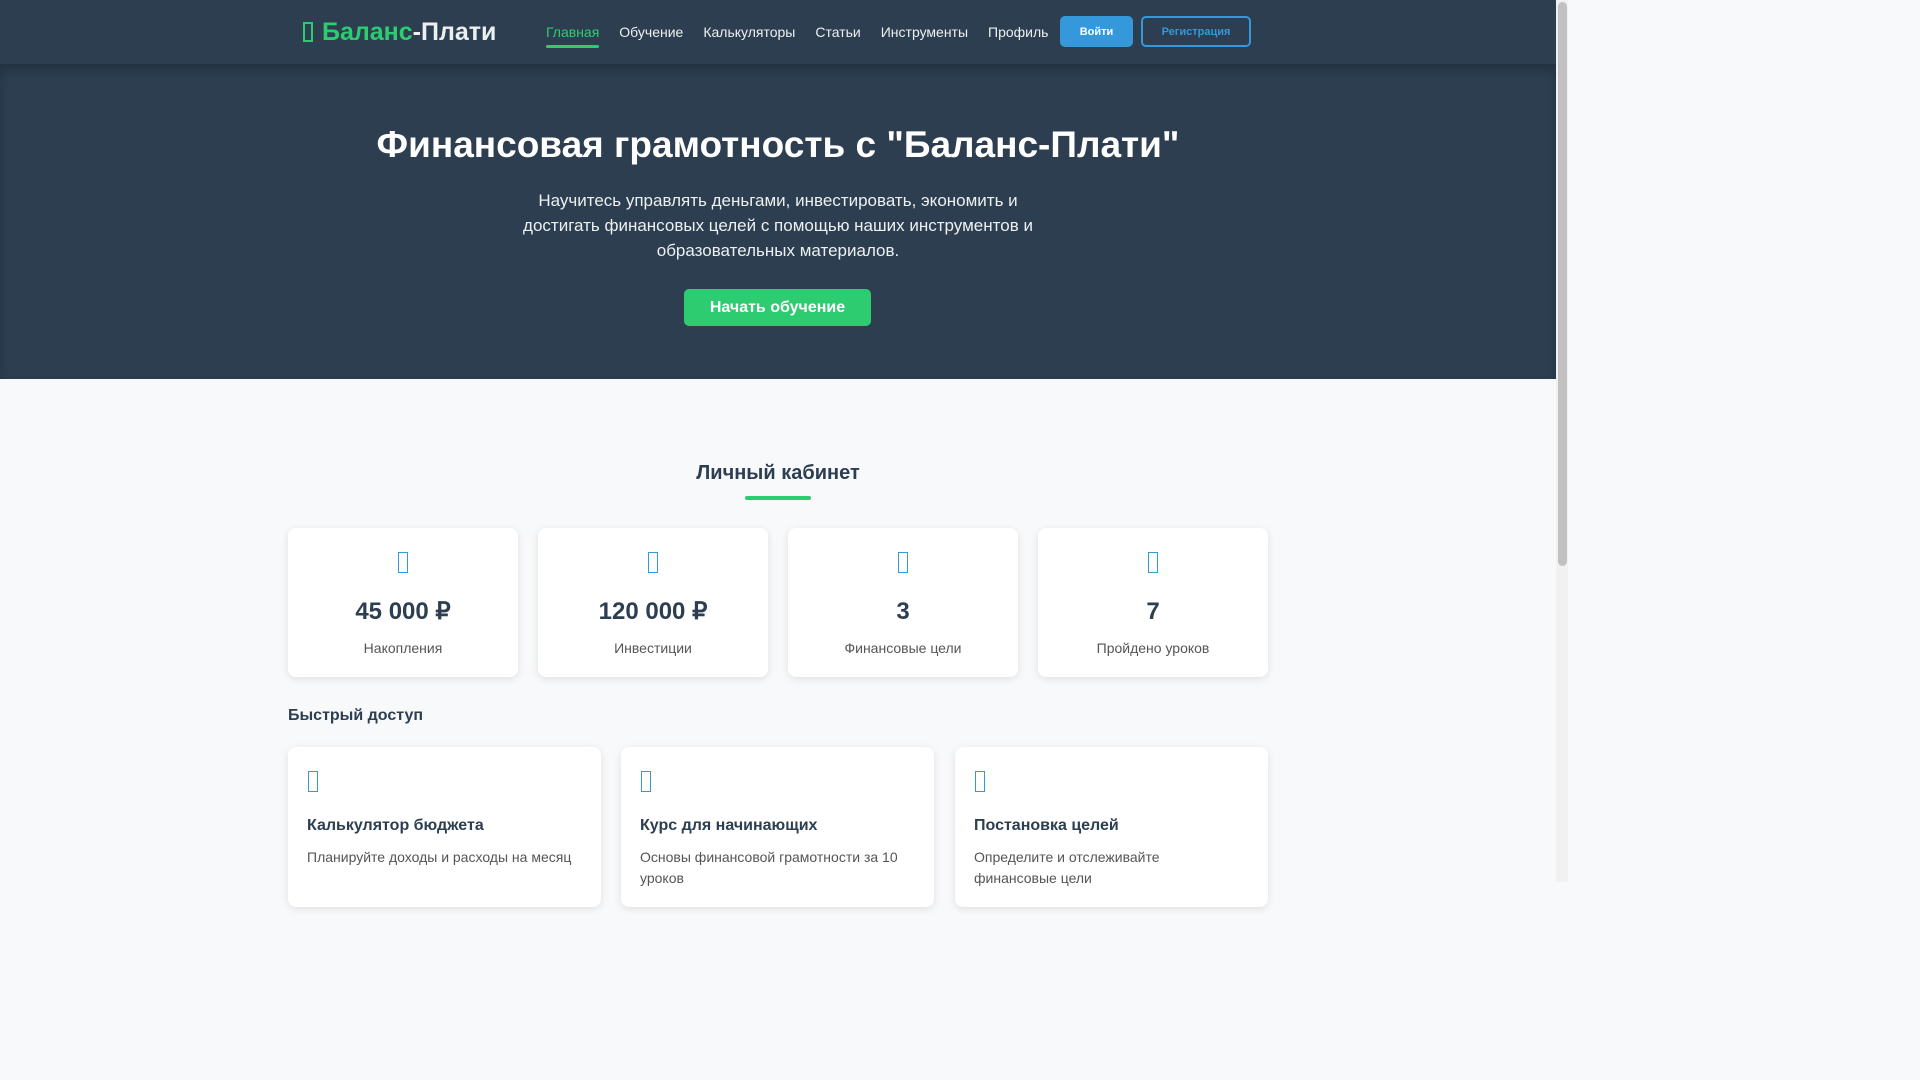  I want to click on quick-access-title: Быстрый доступ, so click(356, 715).